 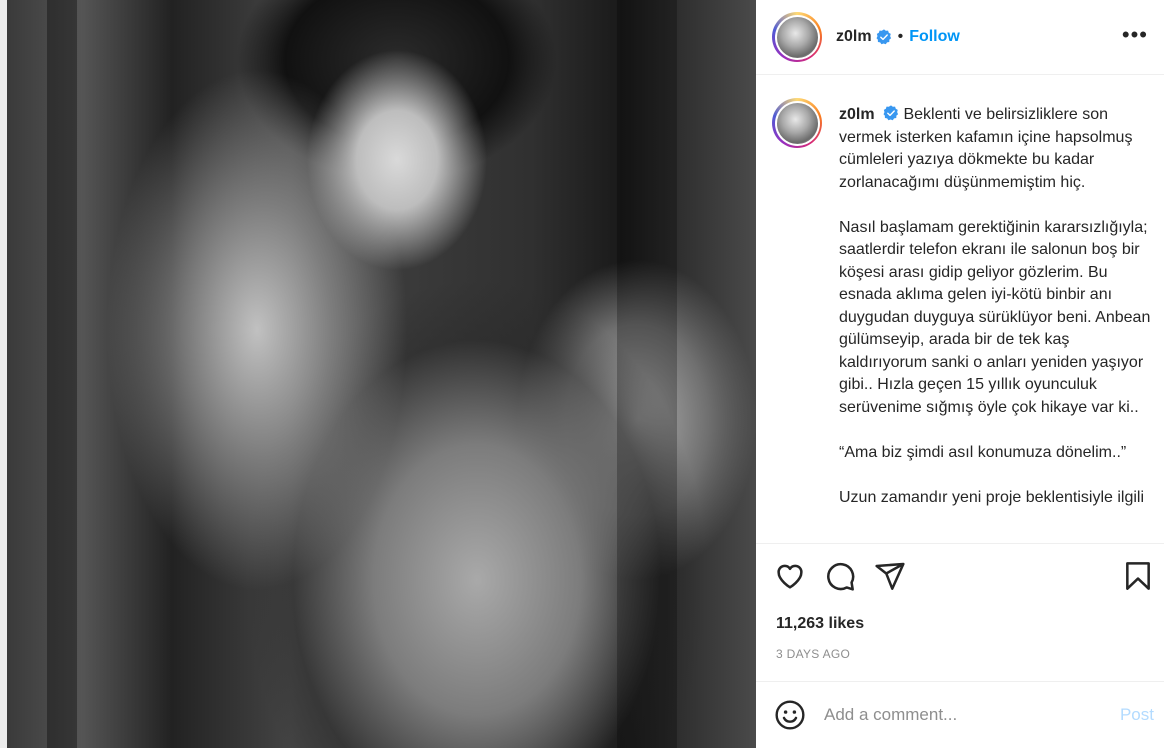 I want to click on follow-button: Follow, so click(x=934, y=37).